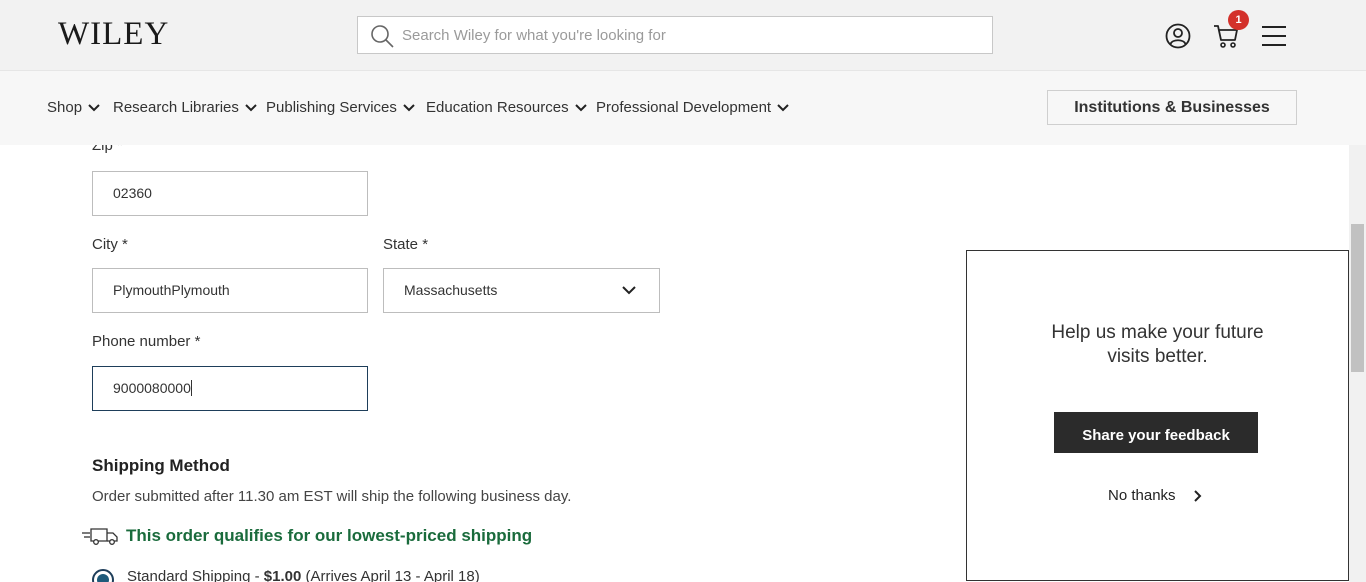 The image size is (1366, 582). Describe the element at coordinates (692, 35) in the screenshot. I see `search-input` at that location.